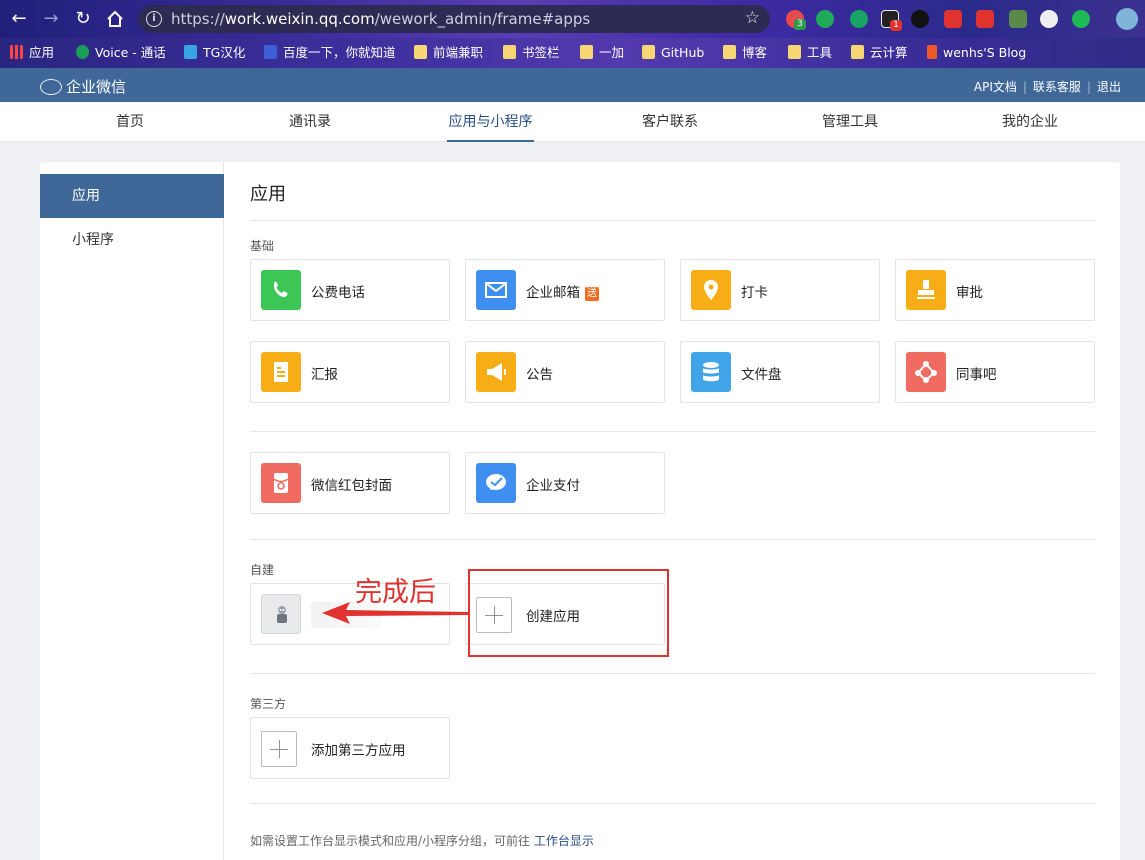  Describe the element at coordinates (752, 18) in the screenshot. I see `bookmark-star-icon: ☆` at that location.